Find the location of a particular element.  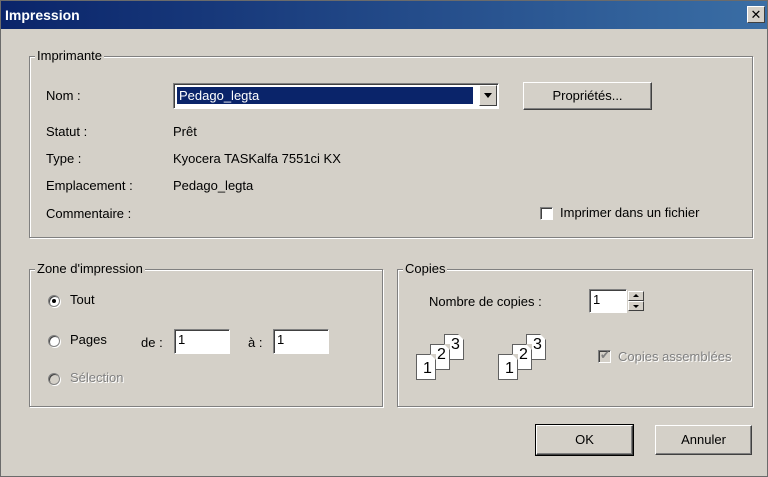

comment-label: Commentaire : is located at coordinates (89, 213).